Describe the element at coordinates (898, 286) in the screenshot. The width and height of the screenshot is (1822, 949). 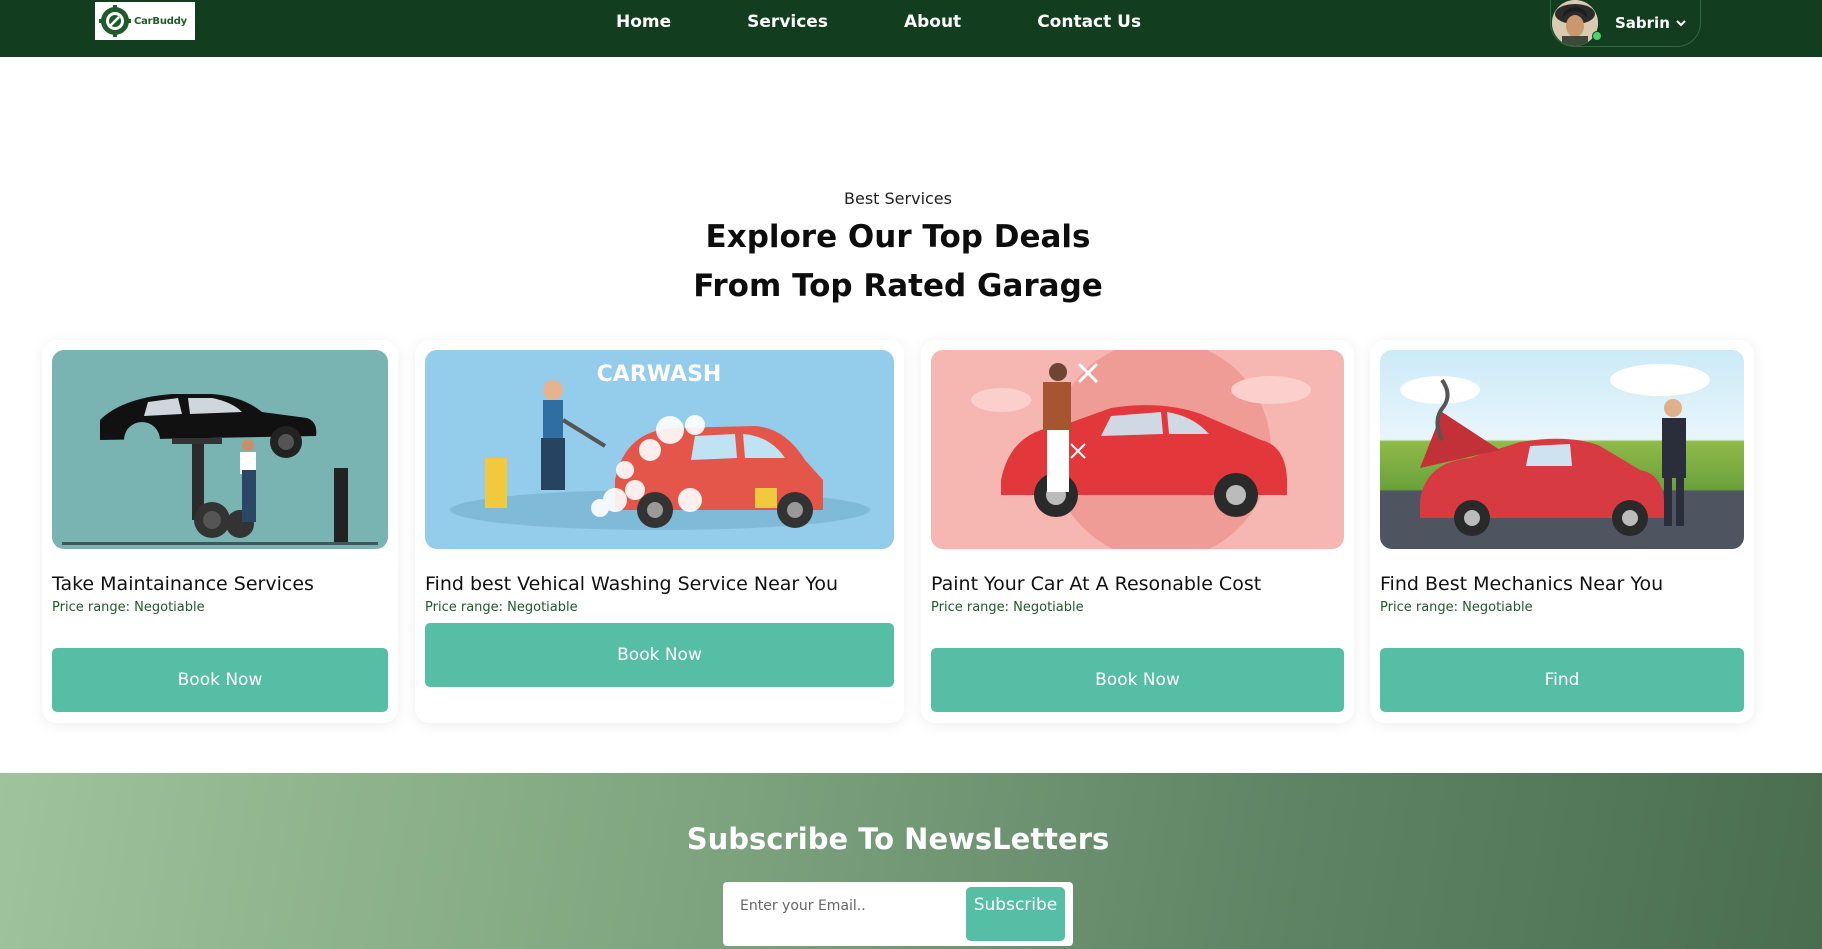
I see `section-title-line2: From Top Rated Garage` at that location.